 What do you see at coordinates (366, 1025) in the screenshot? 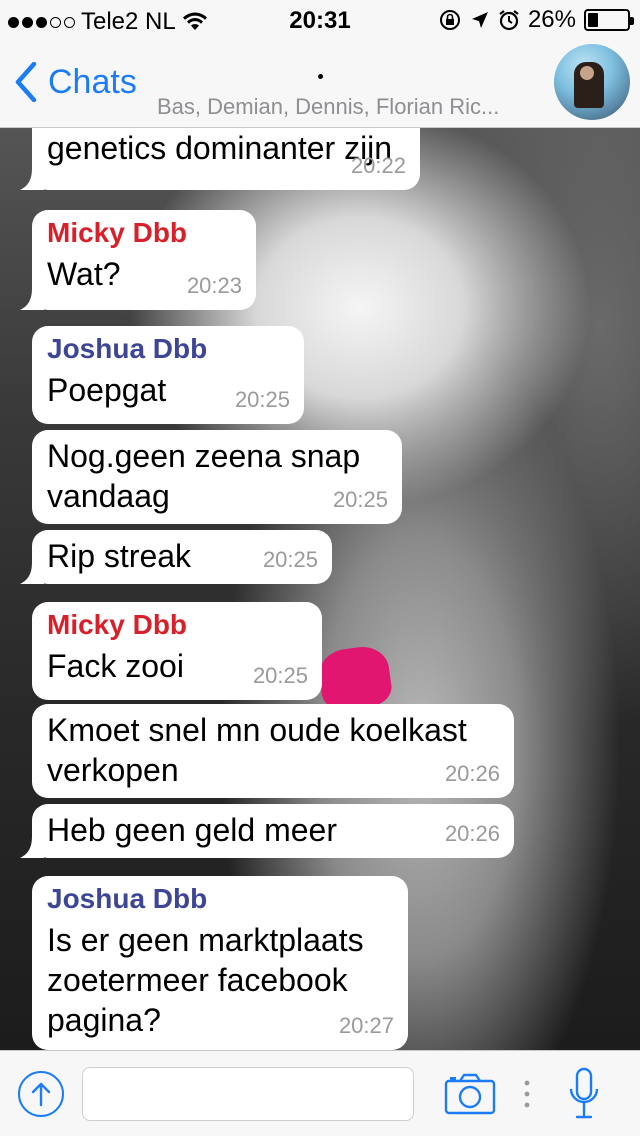
I see `message-time: 20:27` at bounding box center [366, 1025].